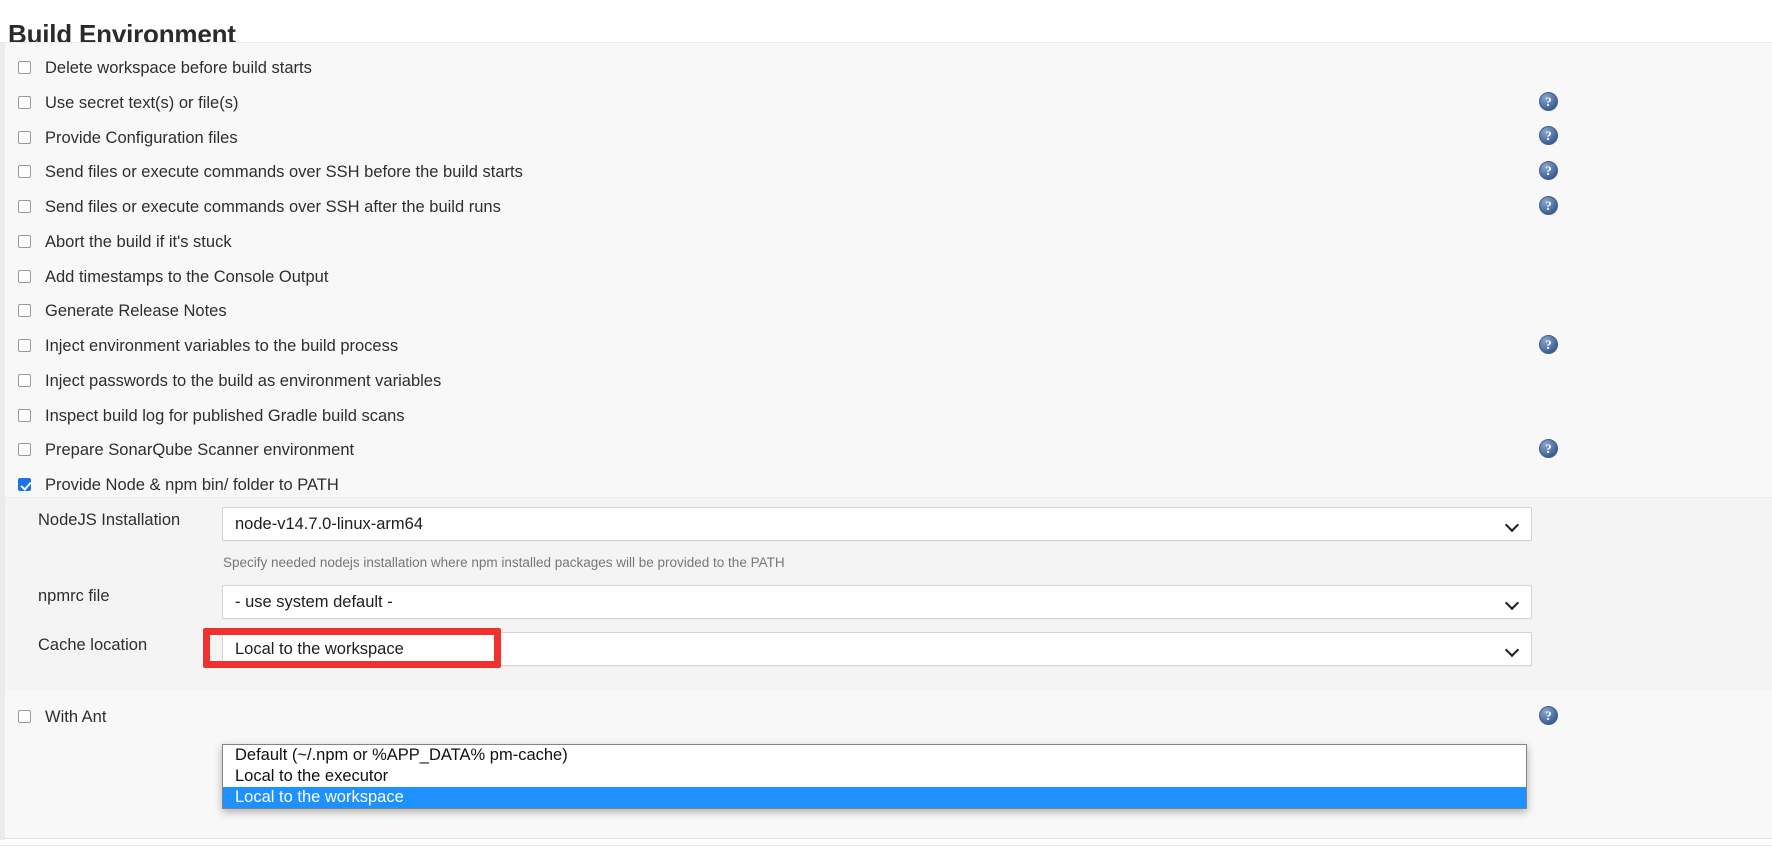 The height and width of the screenshot is (859, 1772). I want to click on checkbox-label: Prepare SonarQube Scanner environment, so click(200, 449).